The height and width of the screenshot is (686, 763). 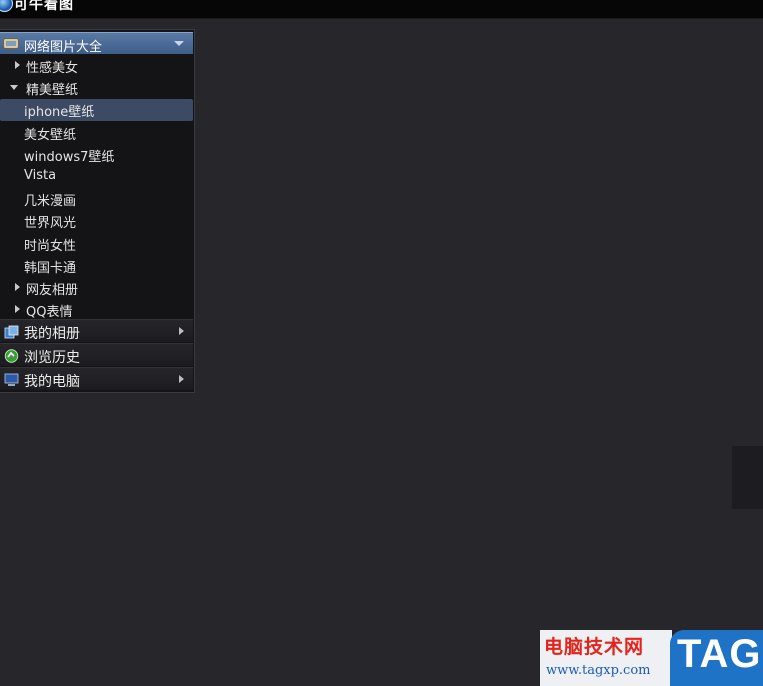 What do you see at coordinates (50, 246) in the screenshot?
I see `tree-item-label: 时尚女性` at bounding box center [50, 246].